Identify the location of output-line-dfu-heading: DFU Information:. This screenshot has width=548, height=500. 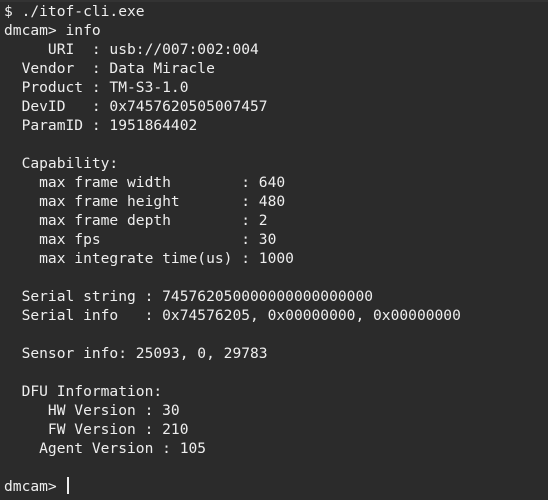
(83, 391).